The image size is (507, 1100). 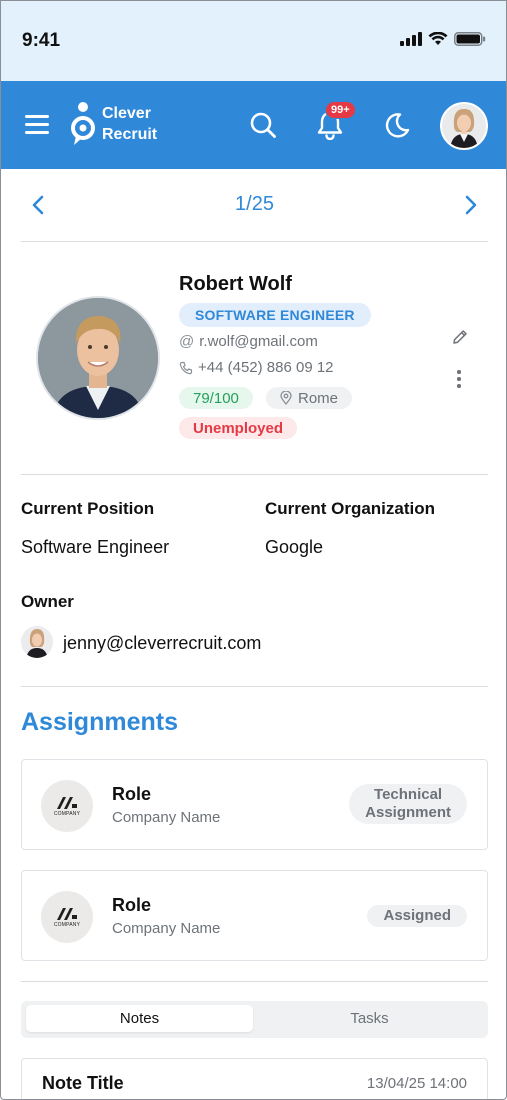 I want to click on app-header: Clever Recruit, so click(x=253, y=125).